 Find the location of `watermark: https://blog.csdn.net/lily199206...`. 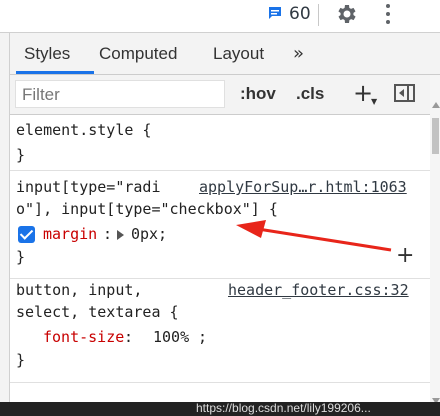

watermark: https://blog.csdn.net/lily199206... is located at coordinates (283, 408).